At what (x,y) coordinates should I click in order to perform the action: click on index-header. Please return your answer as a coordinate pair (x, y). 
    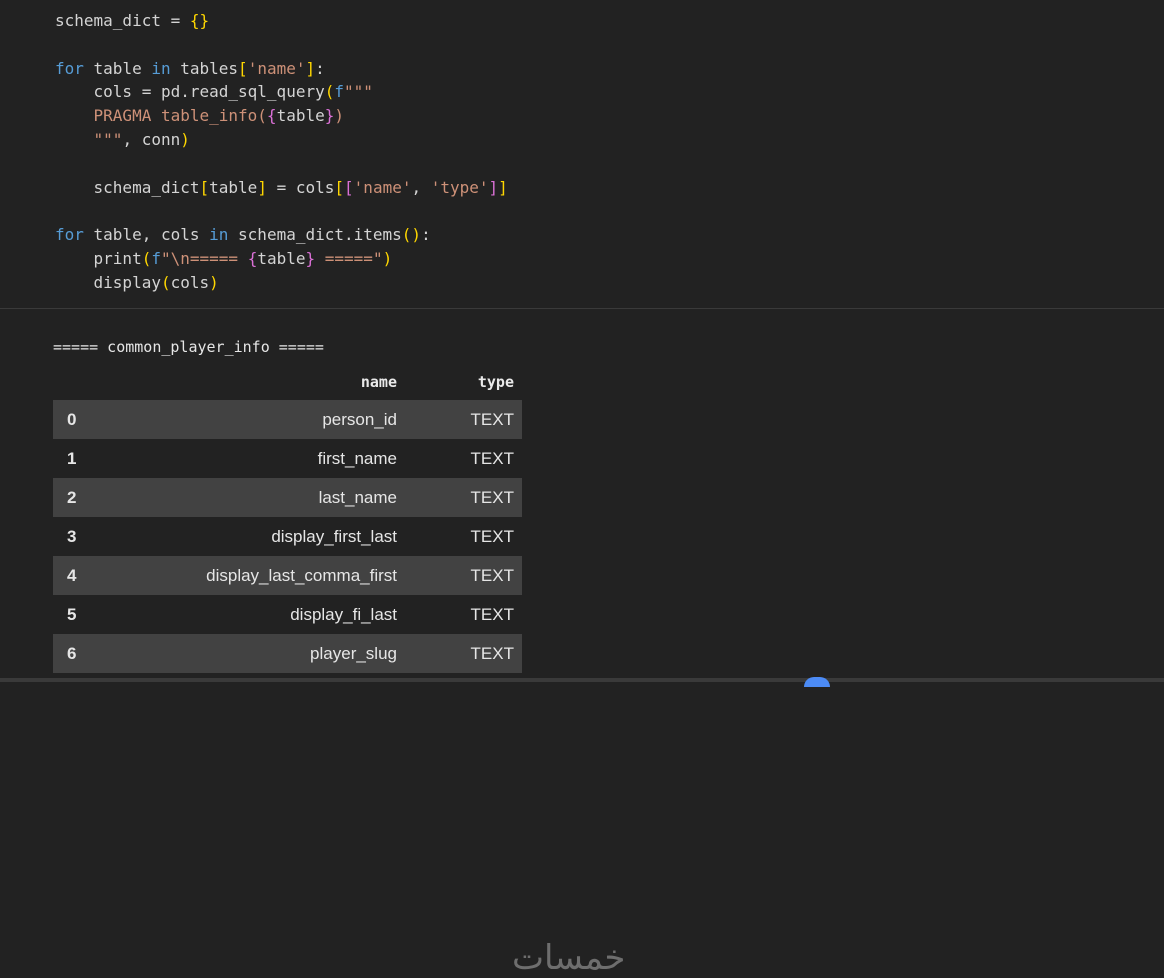
    Looking at the image, I should click on (76, 382).